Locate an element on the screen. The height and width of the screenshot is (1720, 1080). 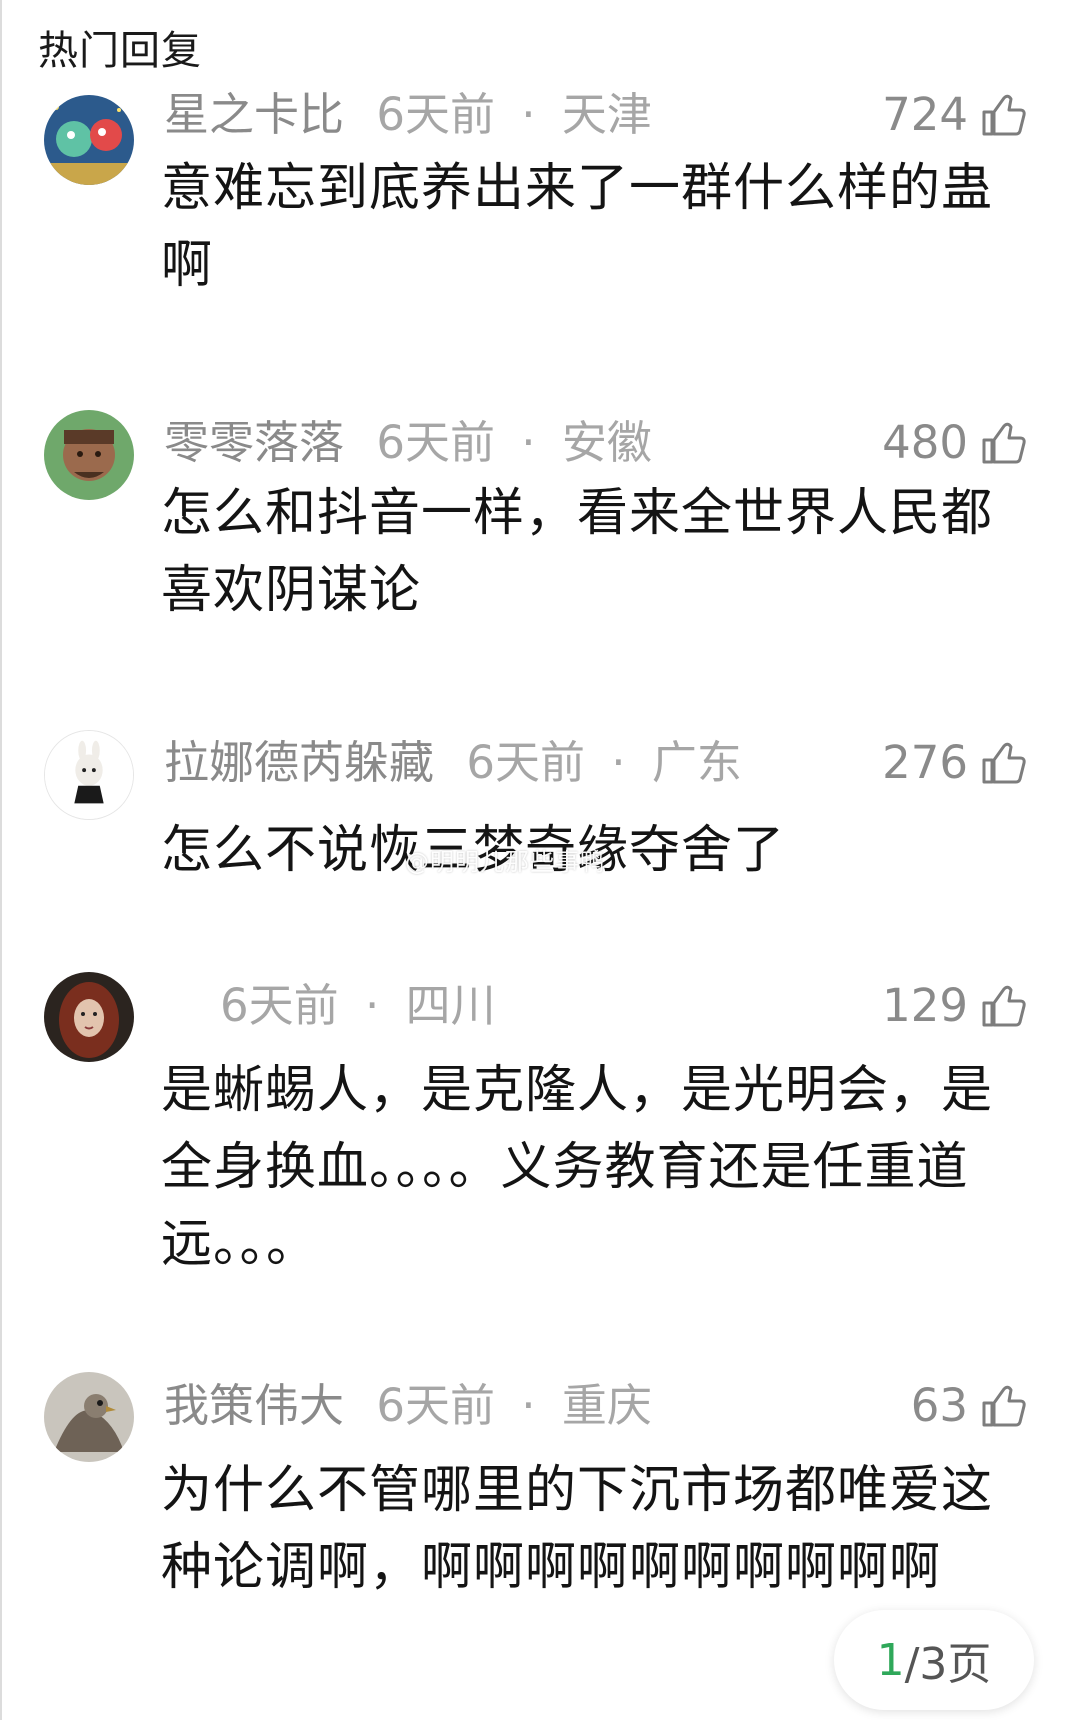
username: 拉娜德芮躲藏 is located at coordinates (299, 762).